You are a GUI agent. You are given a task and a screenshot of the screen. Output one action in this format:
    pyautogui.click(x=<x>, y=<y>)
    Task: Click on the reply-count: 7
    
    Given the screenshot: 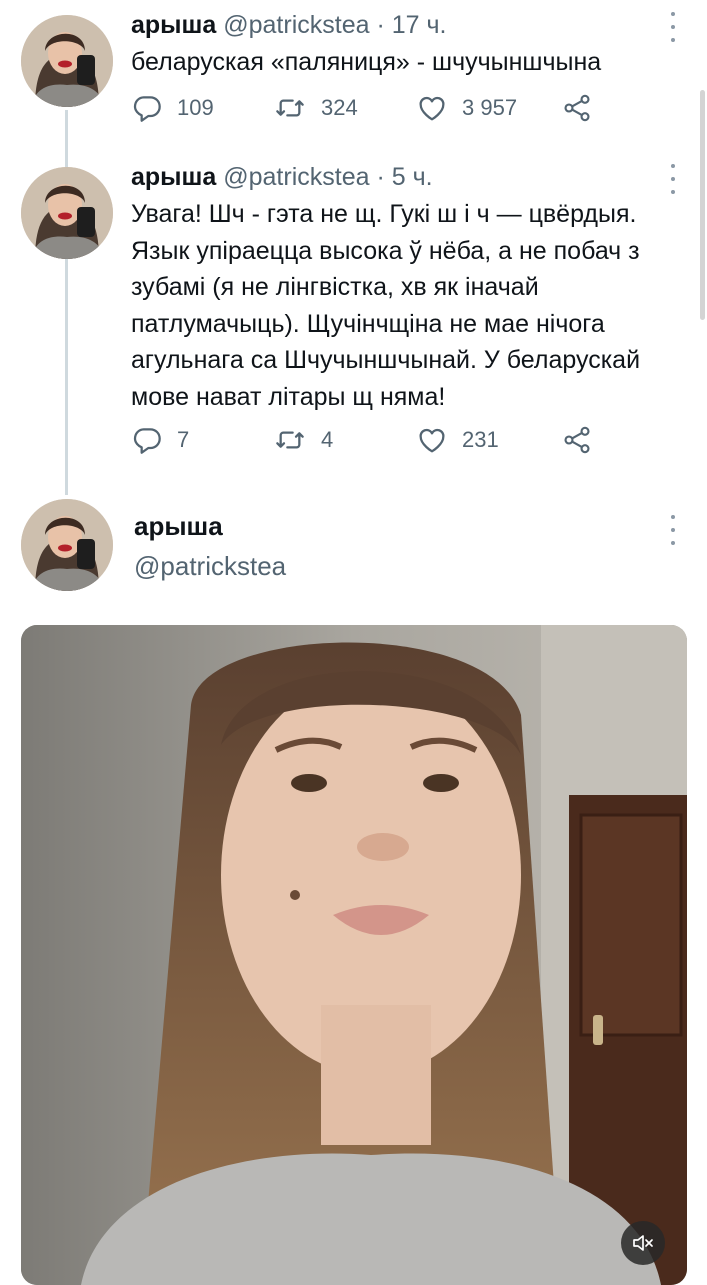 What is the action you would take?
    pyautogui.click(x=183, y=439)
    